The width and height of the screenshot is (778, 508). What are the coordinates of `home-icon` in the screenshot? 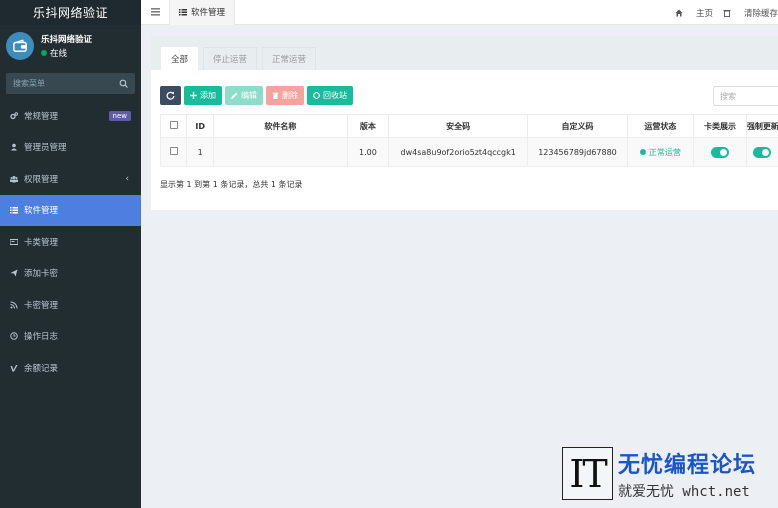 It's located at (679, 12).